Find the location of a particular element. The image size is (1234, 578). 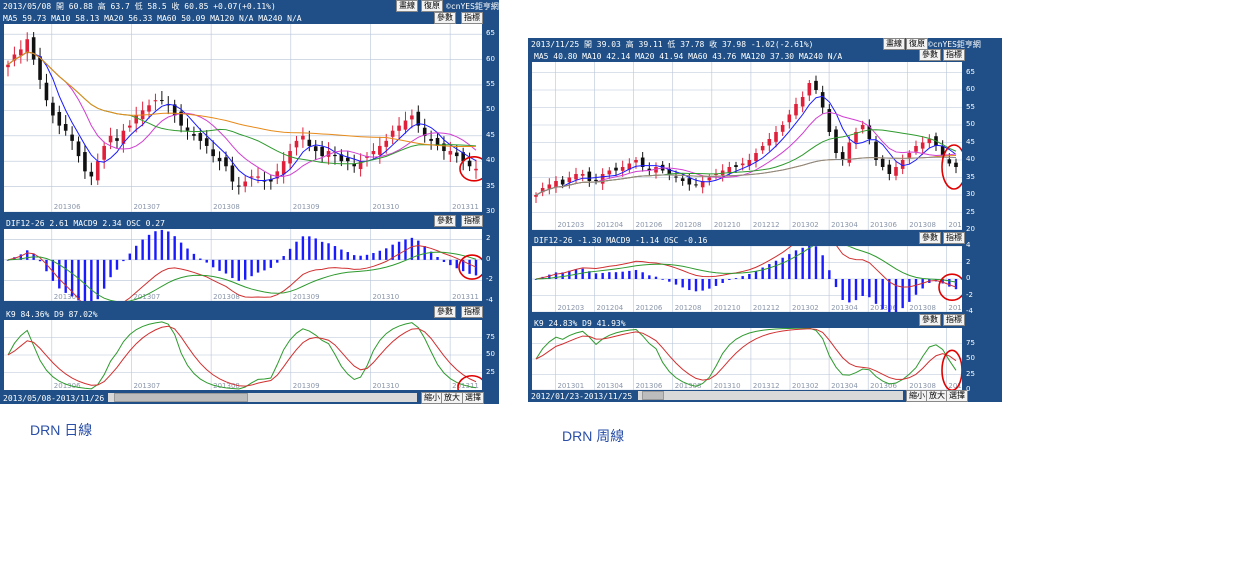

x-tick-label: 201212 is located at coordinates (766, 225).